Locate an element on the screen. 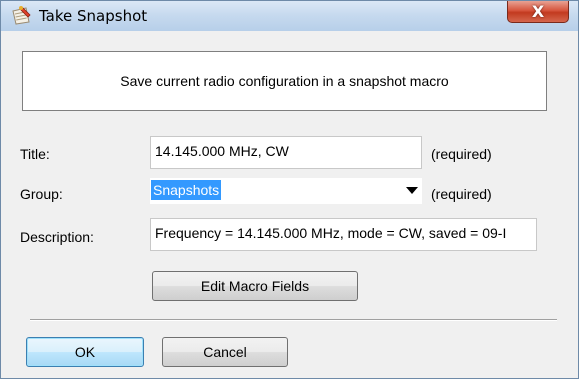 The image size is (579, 379). description-label: Description: is located at coordinates (57, 237).